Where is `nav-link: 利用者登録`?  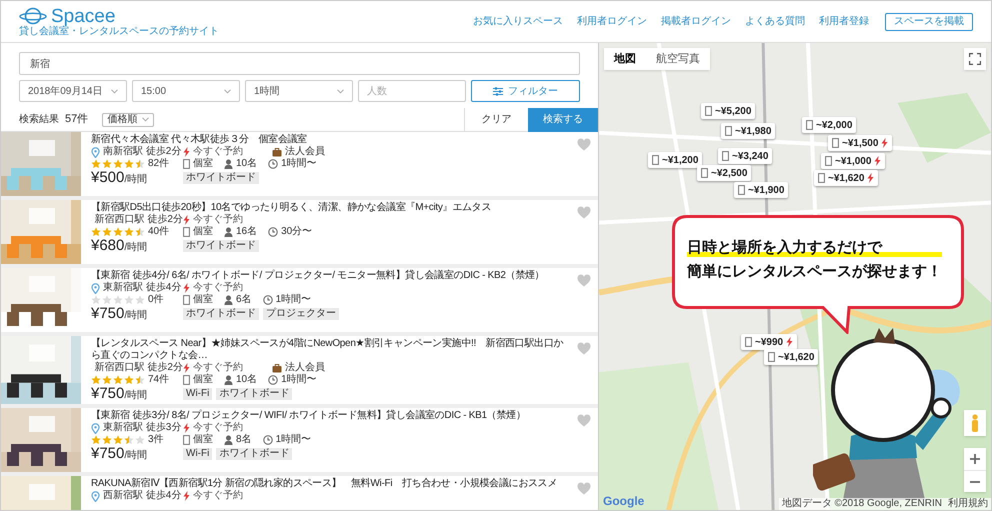
nav-link: 利用者登録 is located at coordinates (844, 21).